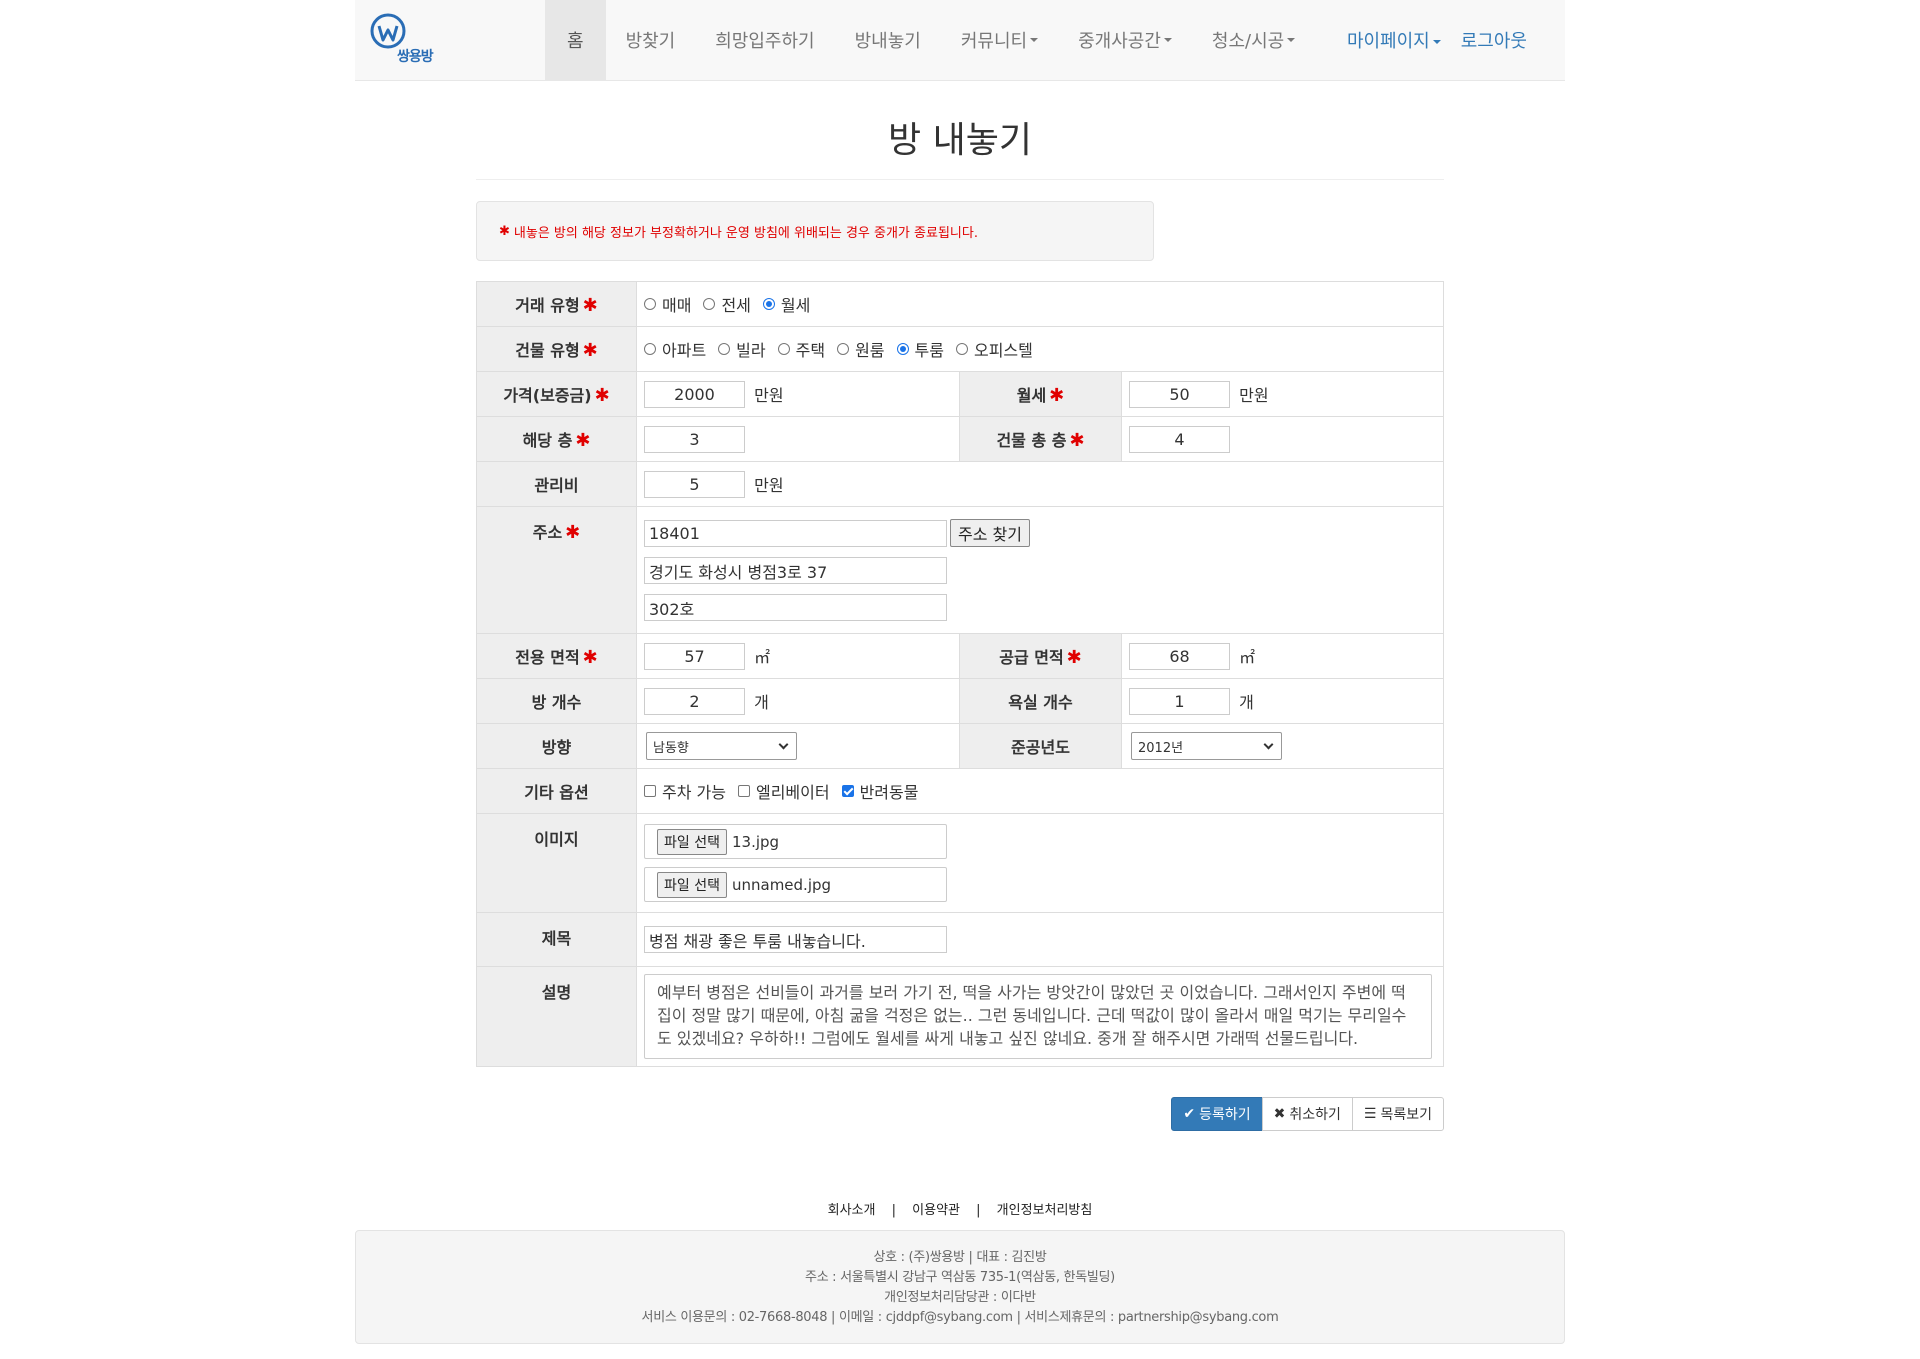 This screenshot has width=1920, height=1359. What do you see at coordinates (1031, 395) in the screenshot?
I see `label-text: 월세` at bounding box center [1031, 395].